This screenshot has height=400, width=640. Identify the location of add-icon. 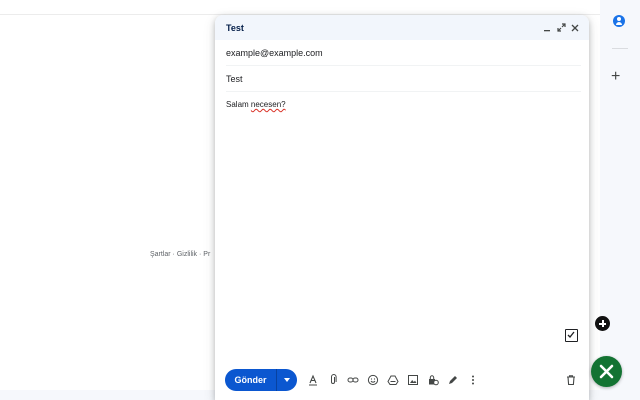
(602, 323).